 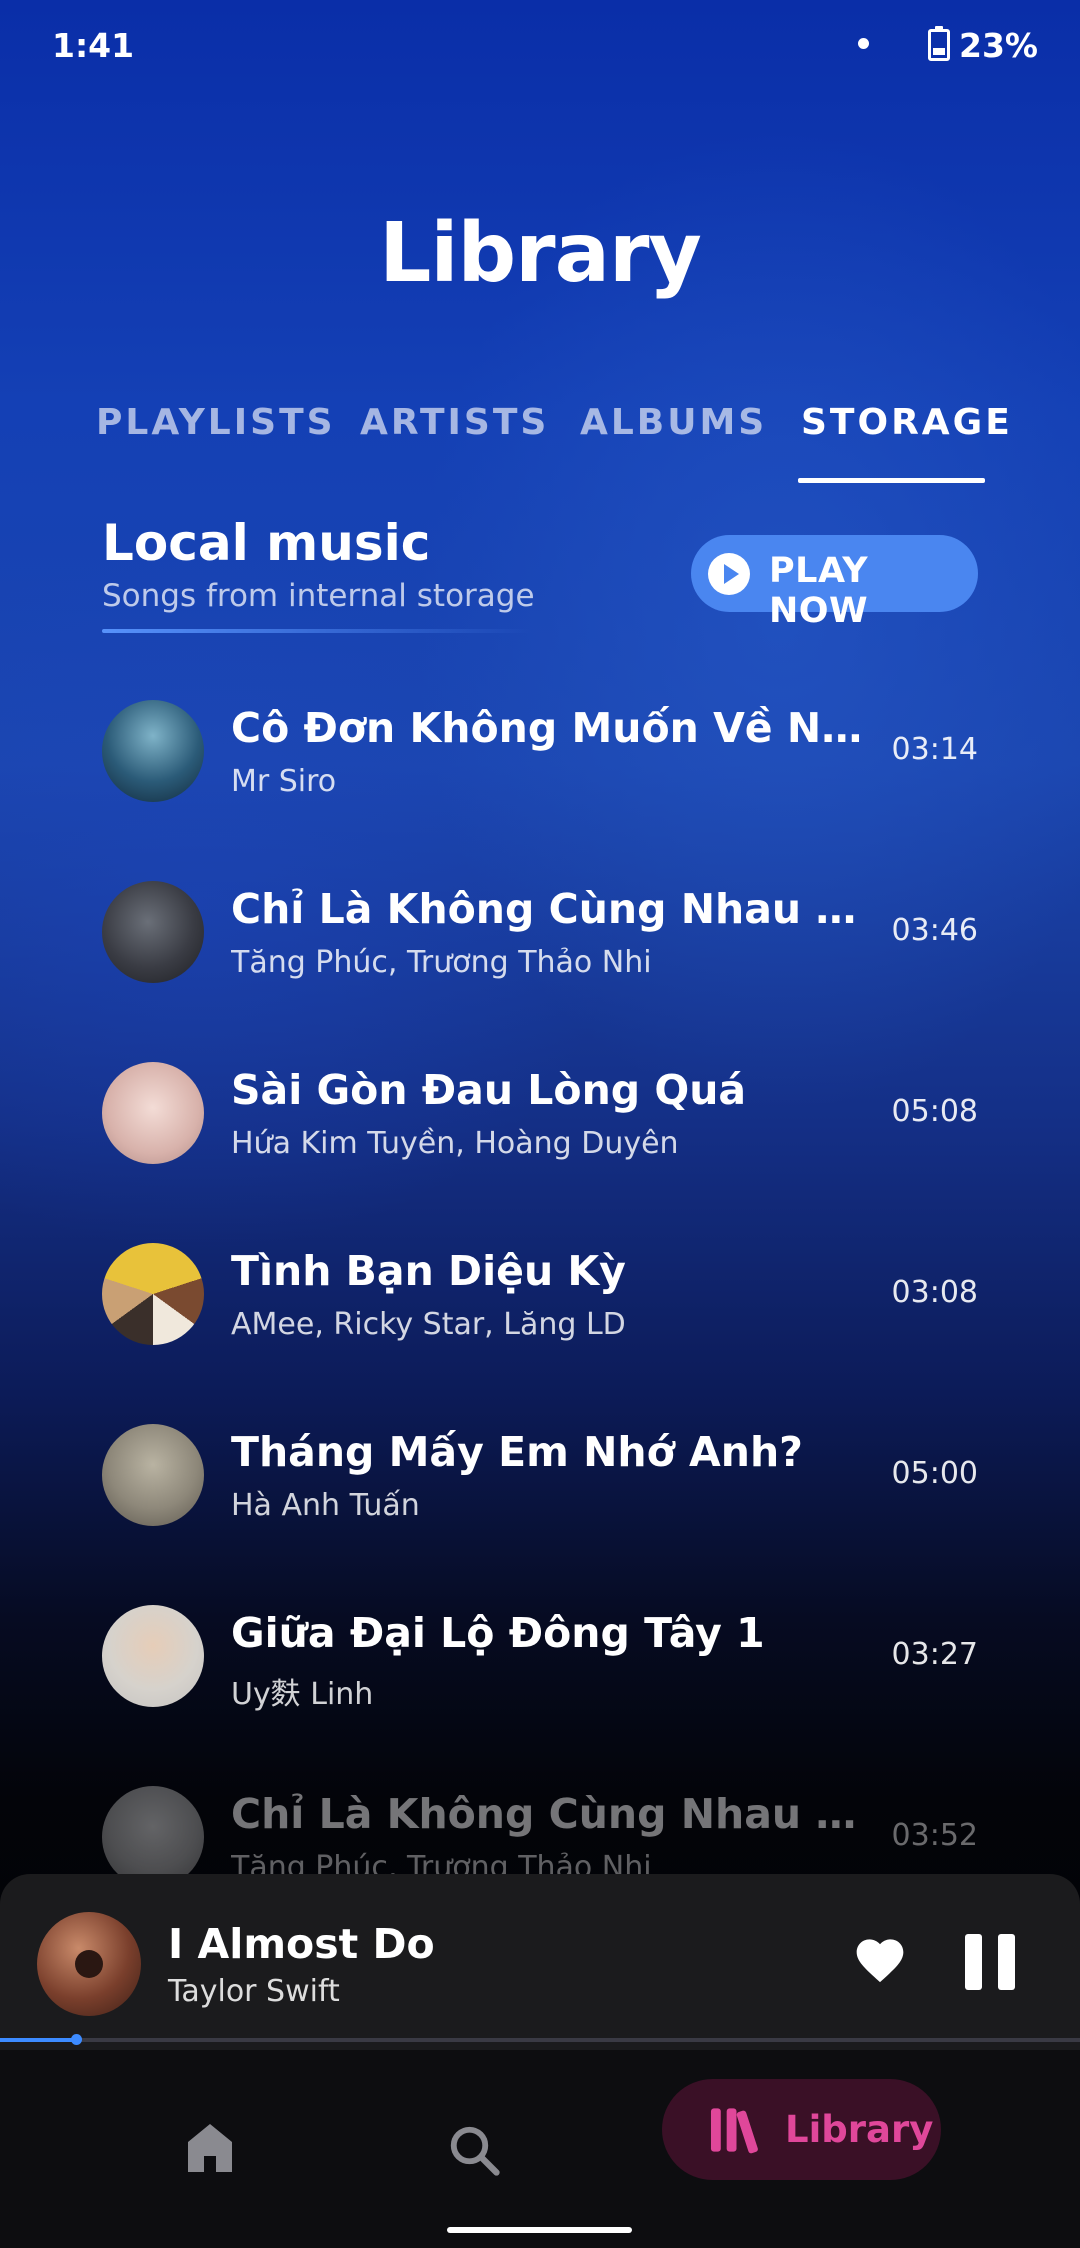 What do you see at coordinates (934, 1111) in the screenshot?
I see `song-duration: 05:08` at bounding box center [934, 1111].